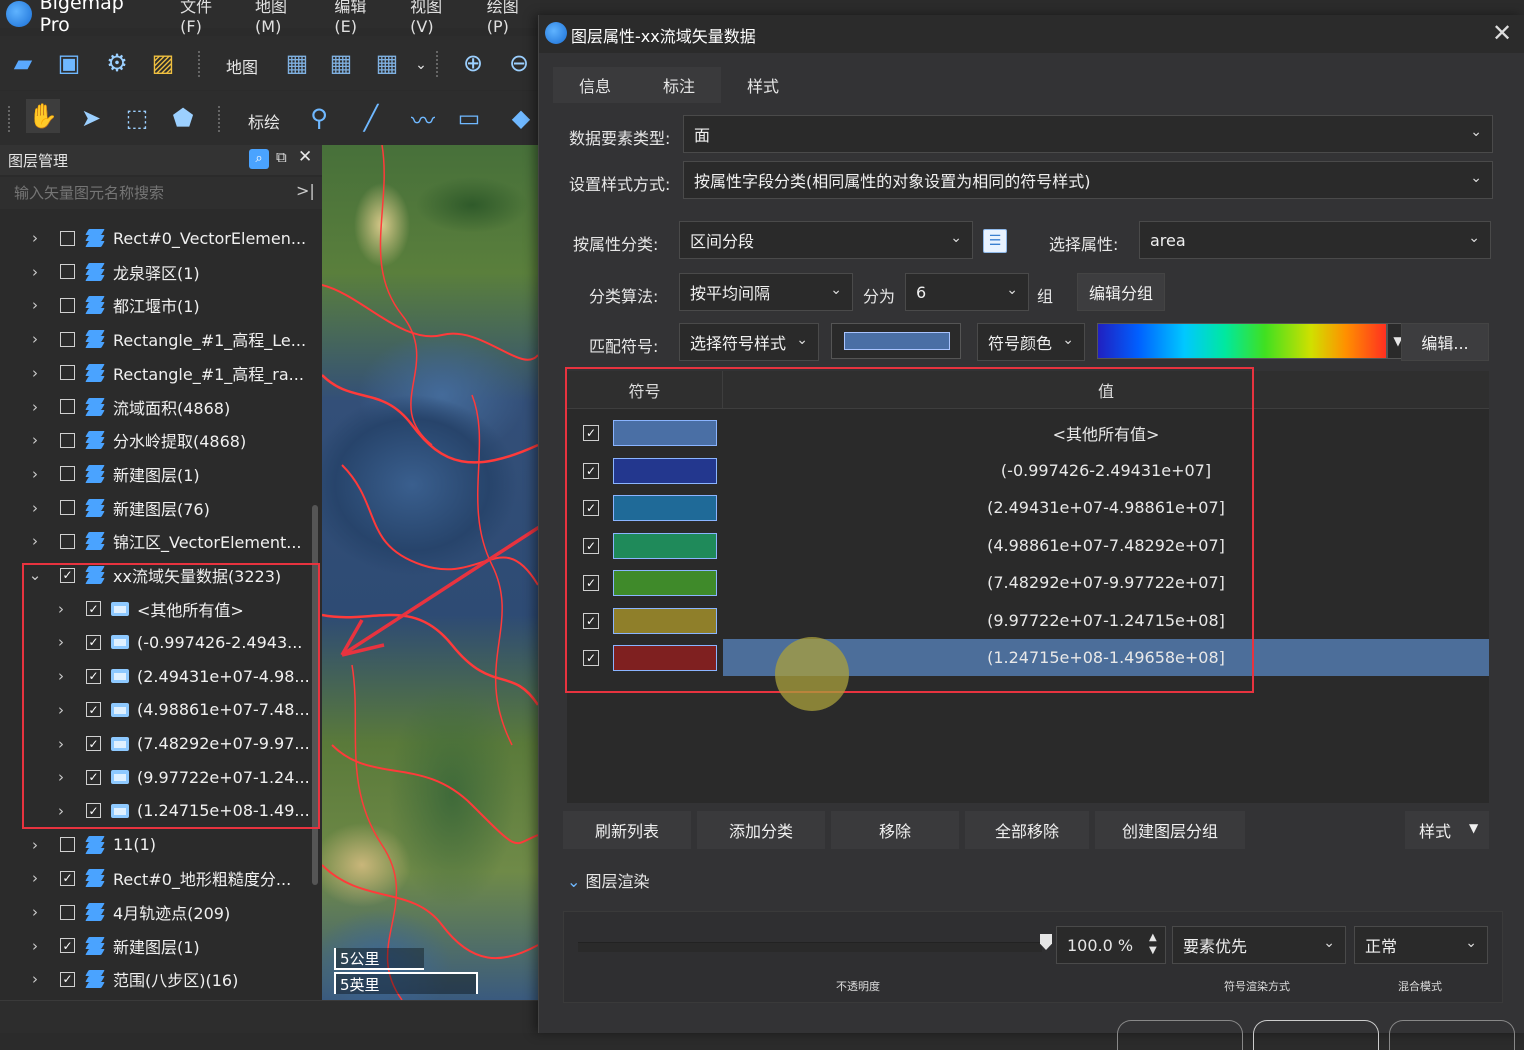 Image resolution: width=1524 pixels, height=1050 pixels. What do you see at coordinates (1111, 945) in the screenshot?
I see `opacity-spinbox: 100.0 % ▲ ▼` at bounding box center [1111, 945].